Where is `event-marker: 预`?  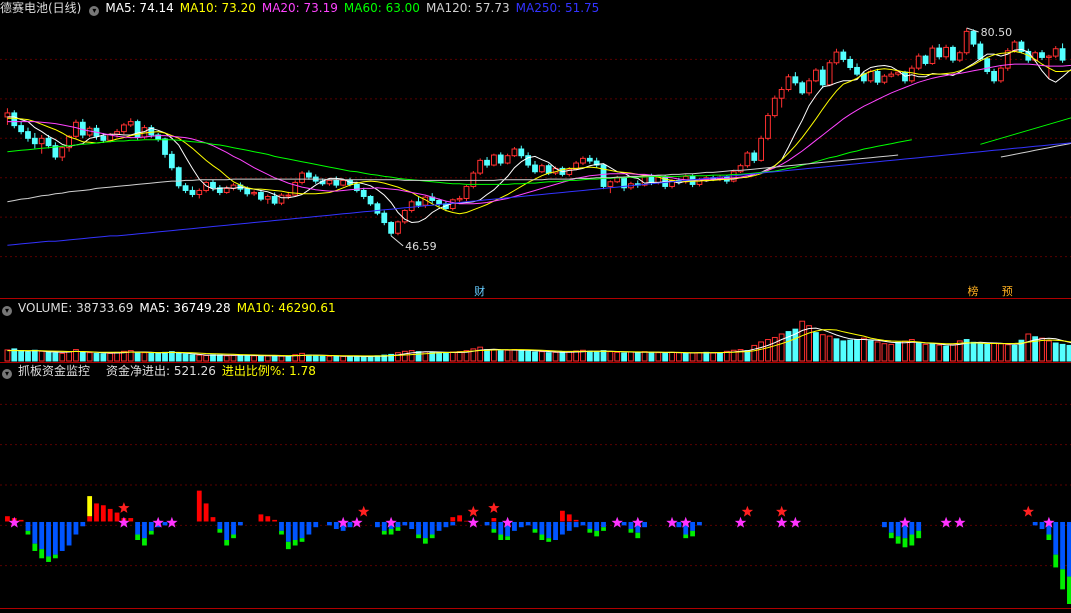
event-marker: 预 is located at coordinates (1007, 291).